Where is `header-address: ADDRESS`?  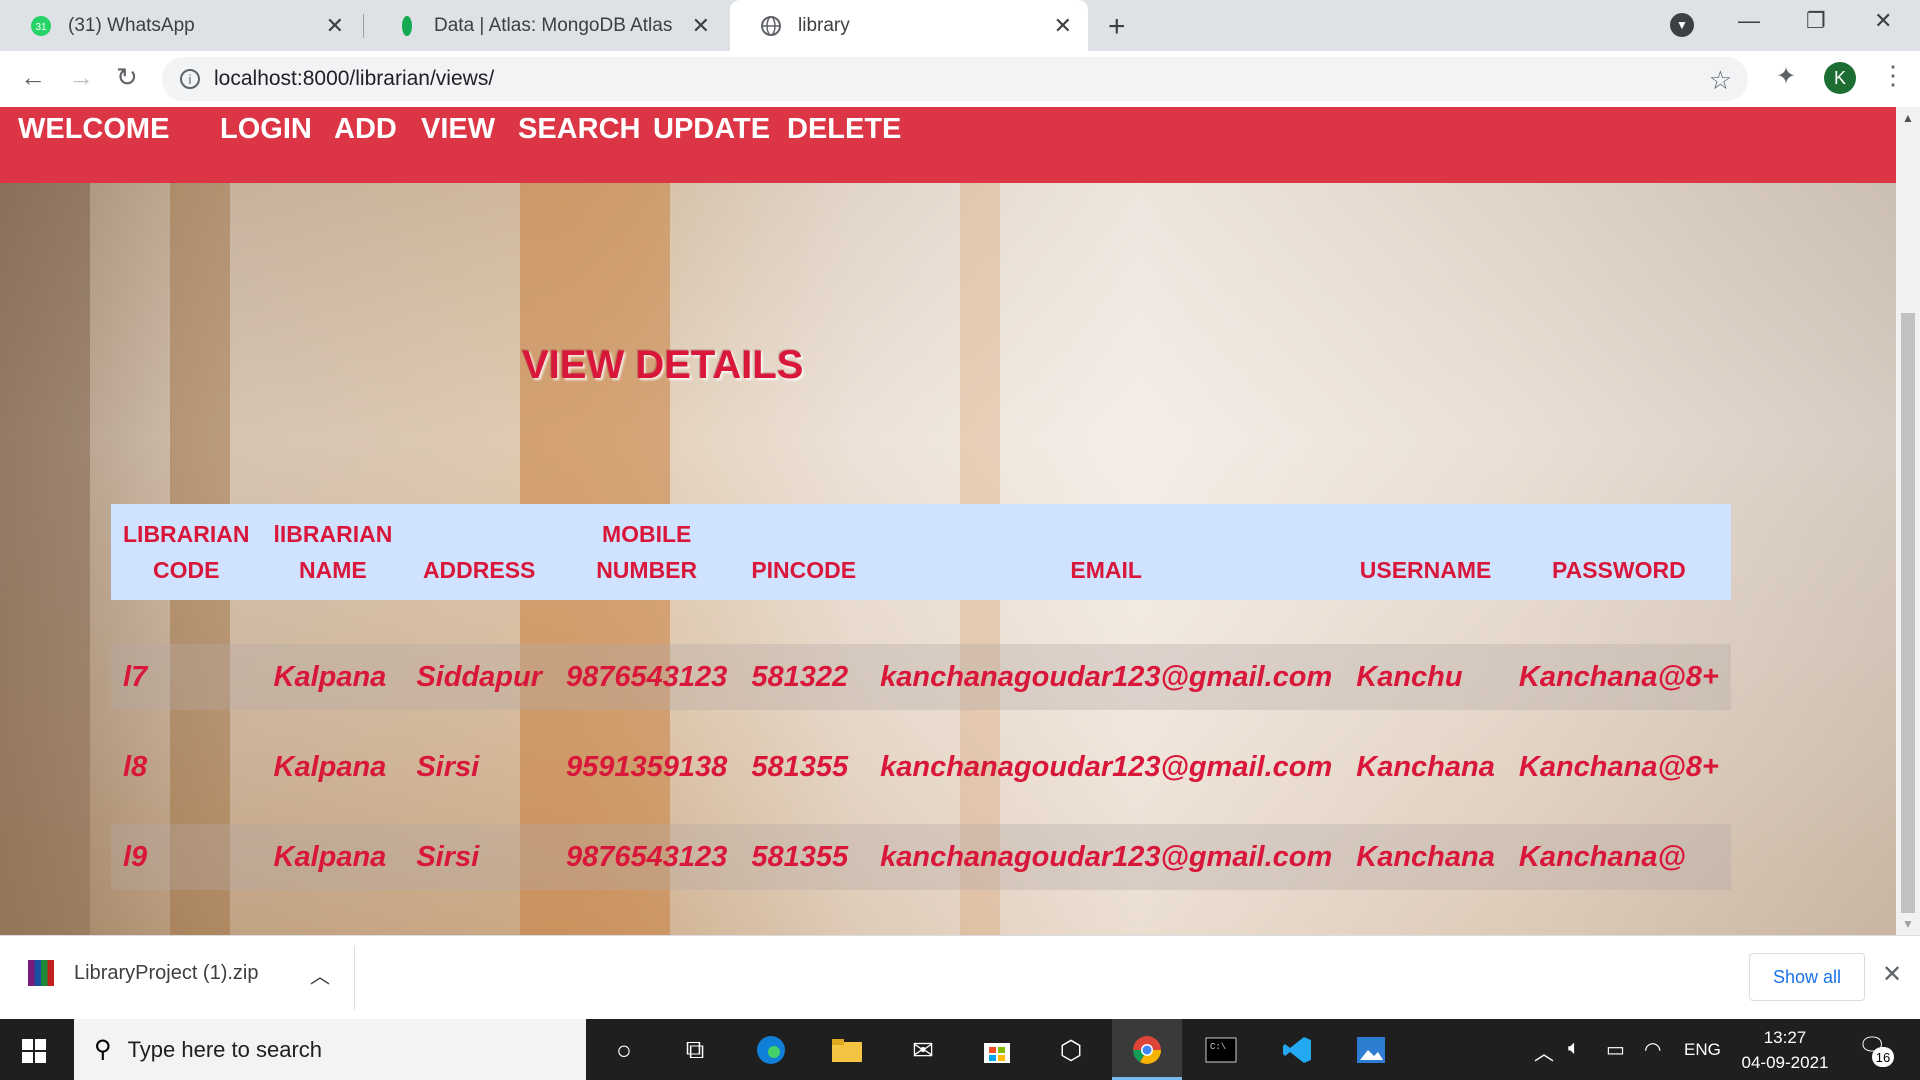
header-address: ADDRESS is located at coordinates (479, 570).